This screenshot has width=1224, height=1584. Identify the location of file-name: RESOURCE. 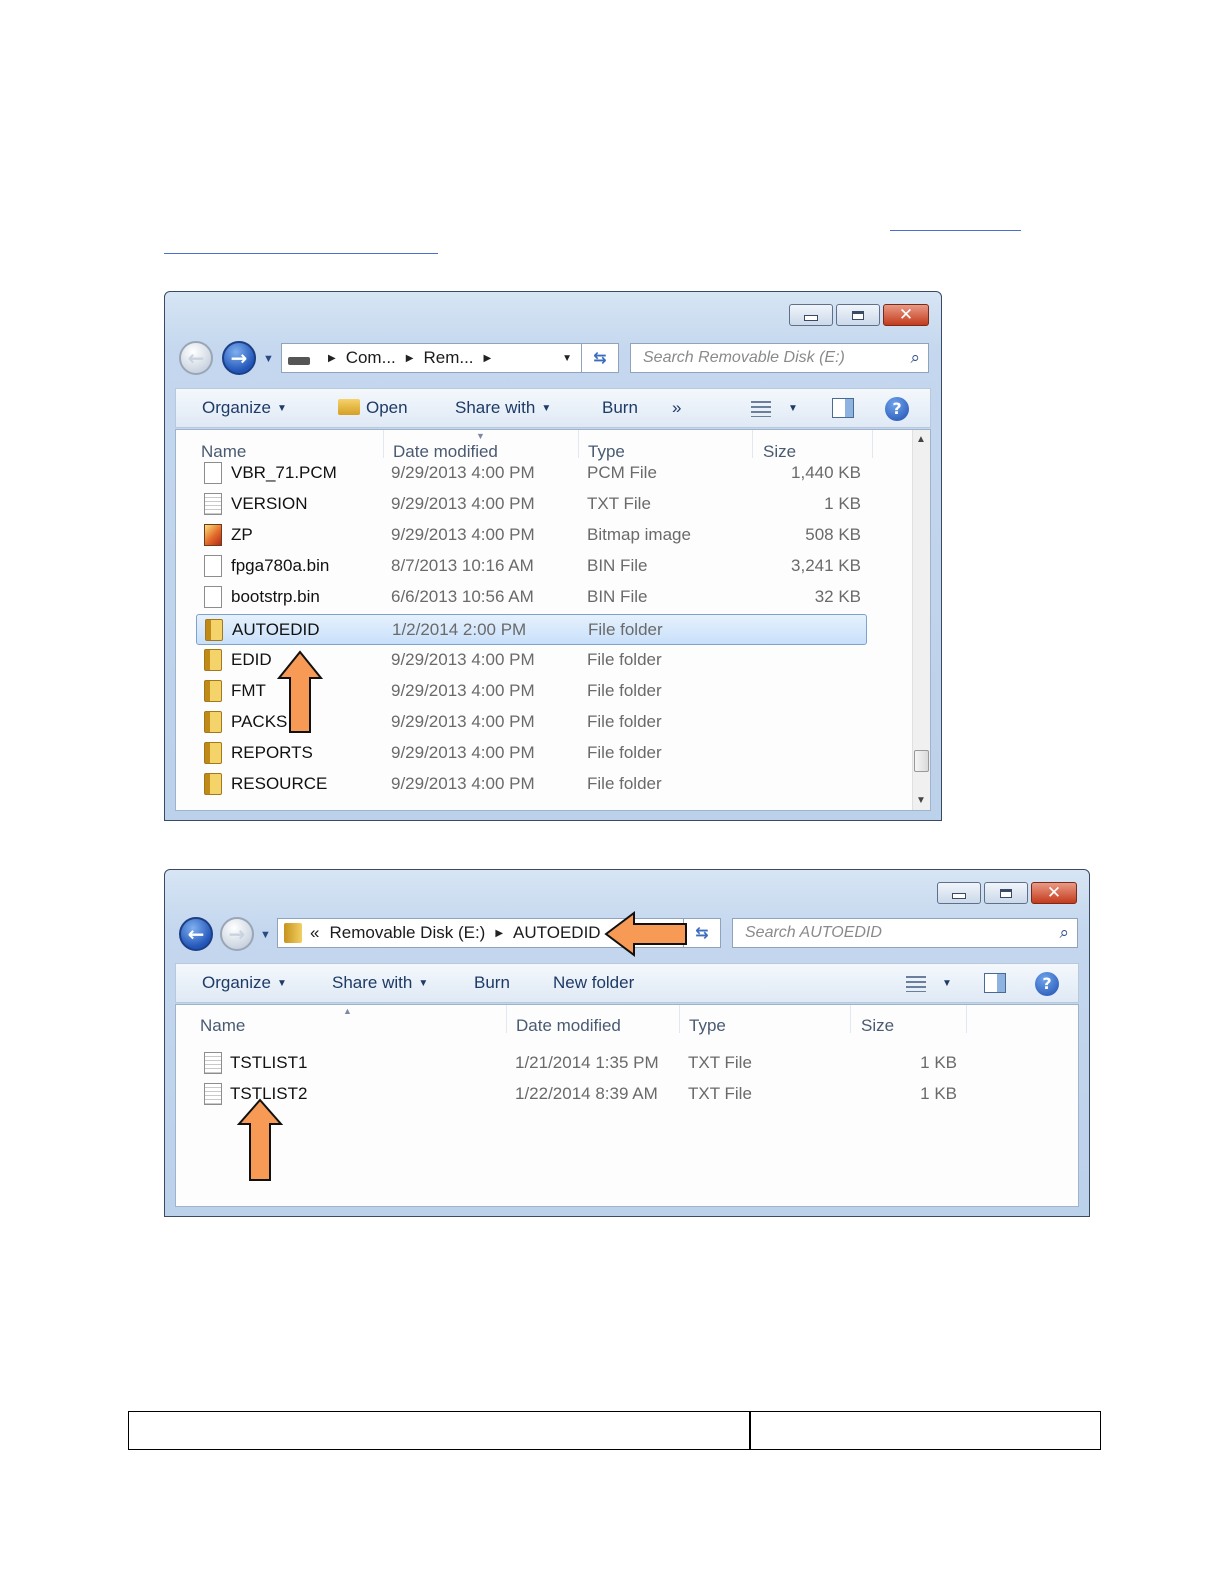
(279, 783).